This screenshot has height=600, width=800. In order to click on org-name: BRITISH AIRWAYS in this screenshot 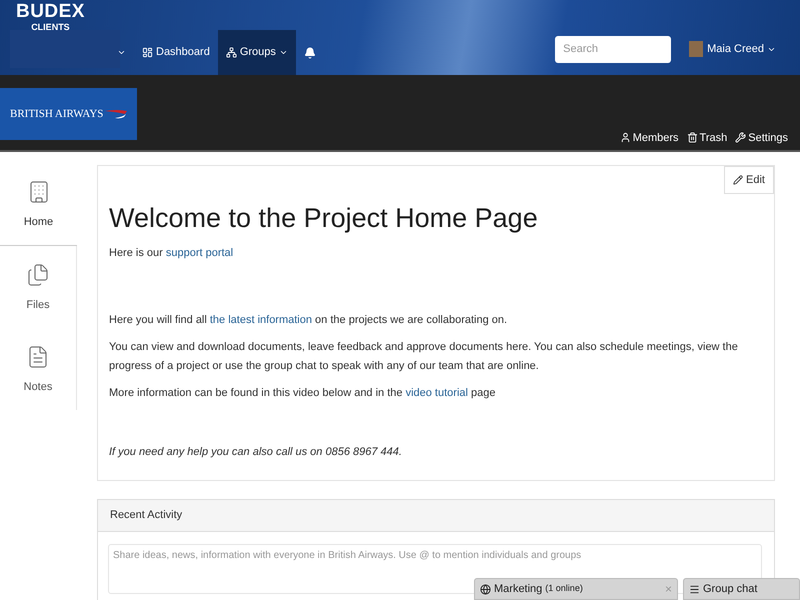, I will do `click(57, 114)`.